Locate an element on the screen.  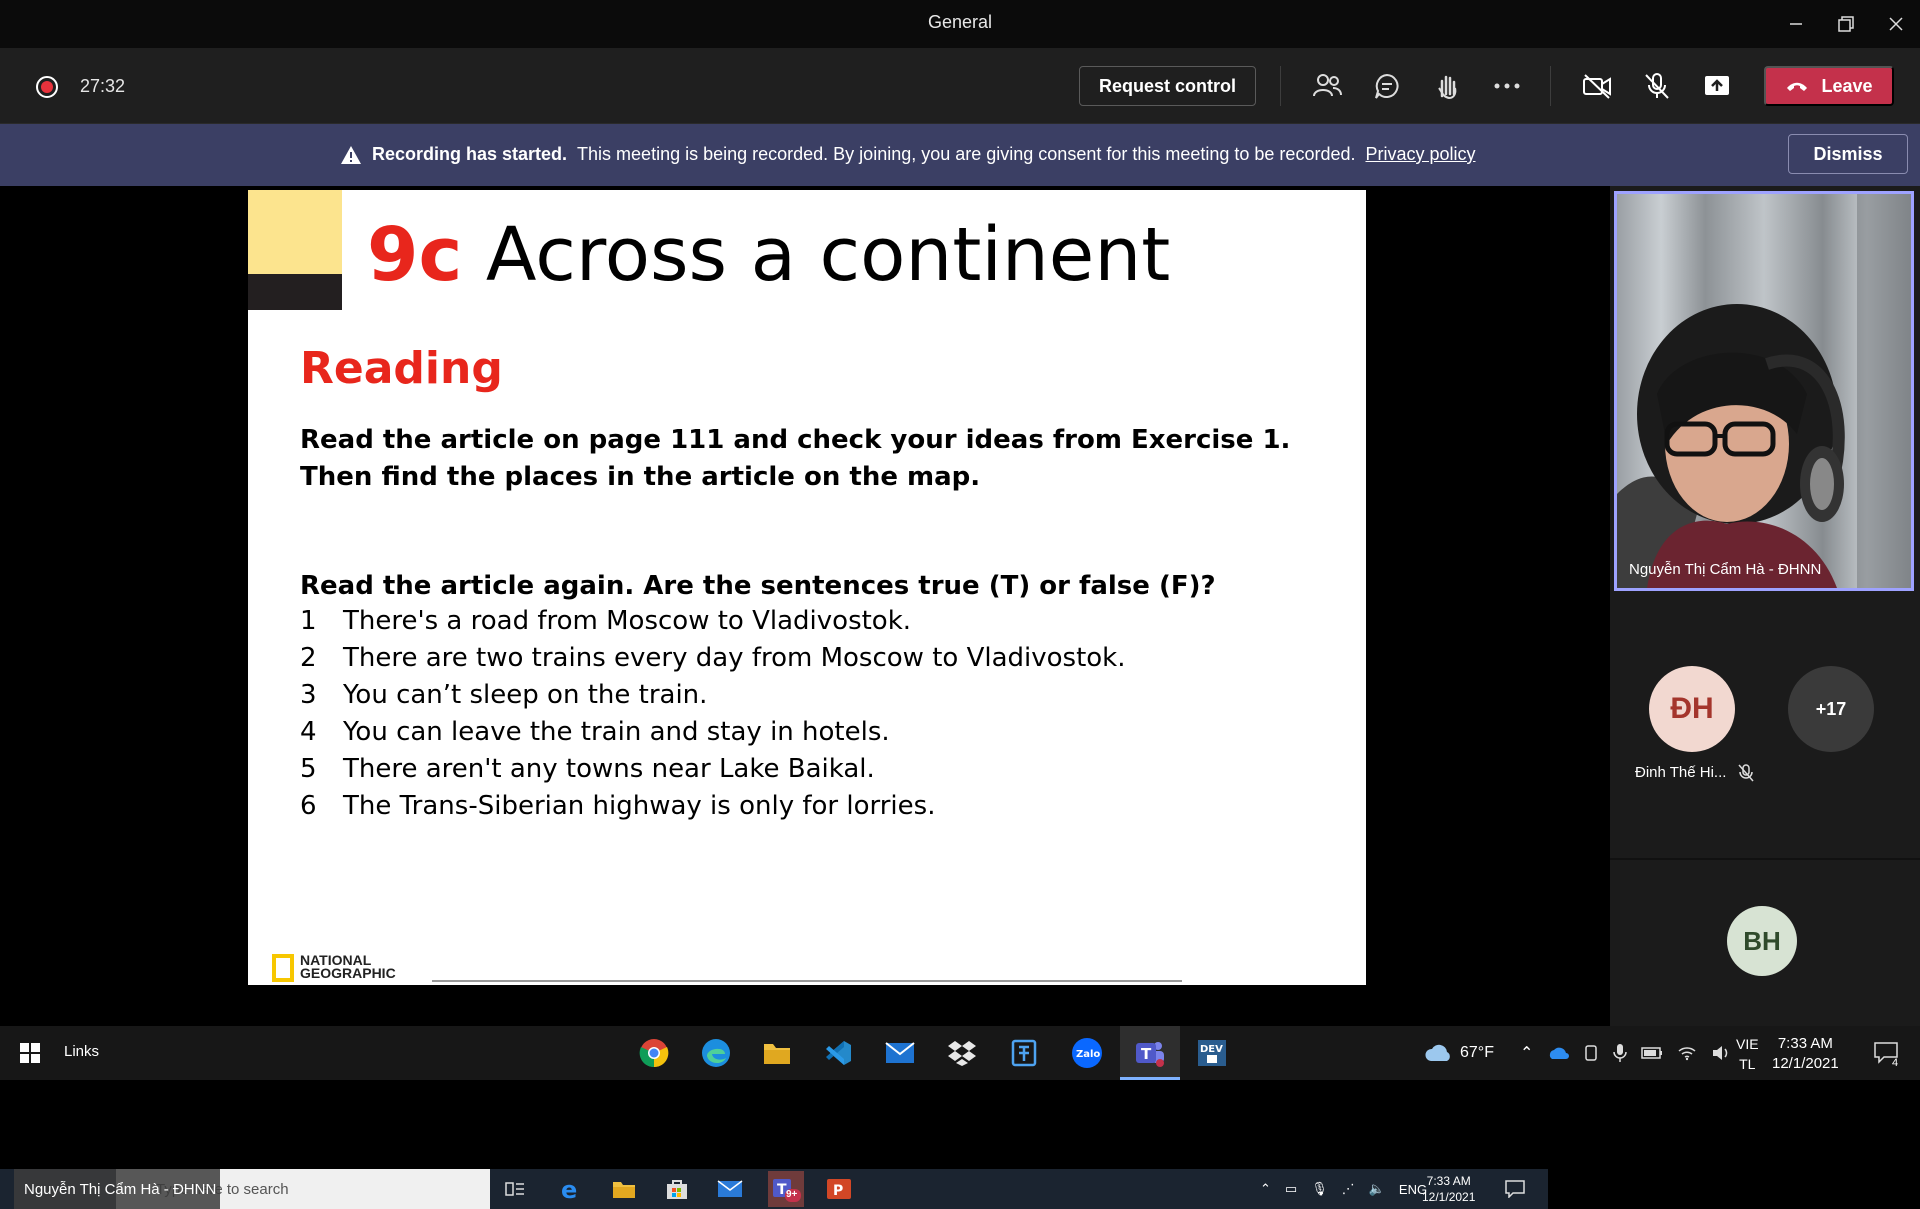
cloud-icon is located at coordinates (1437, 1052).